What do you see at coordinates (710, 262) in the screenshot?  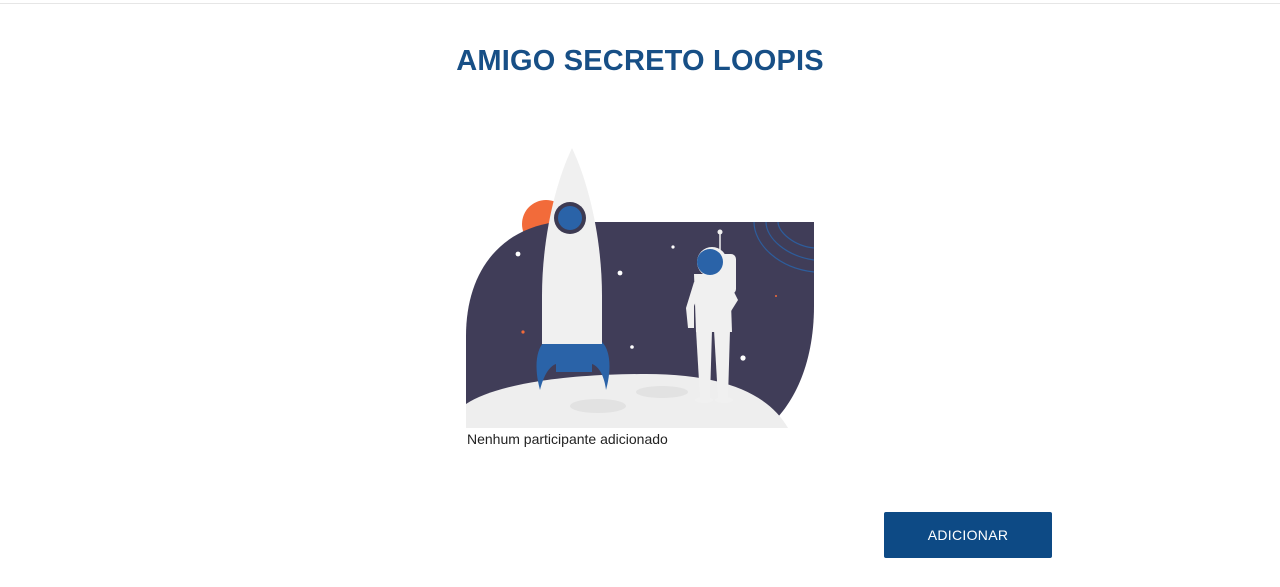 I see `astronaut-visor` at bounding box center [710, 262].